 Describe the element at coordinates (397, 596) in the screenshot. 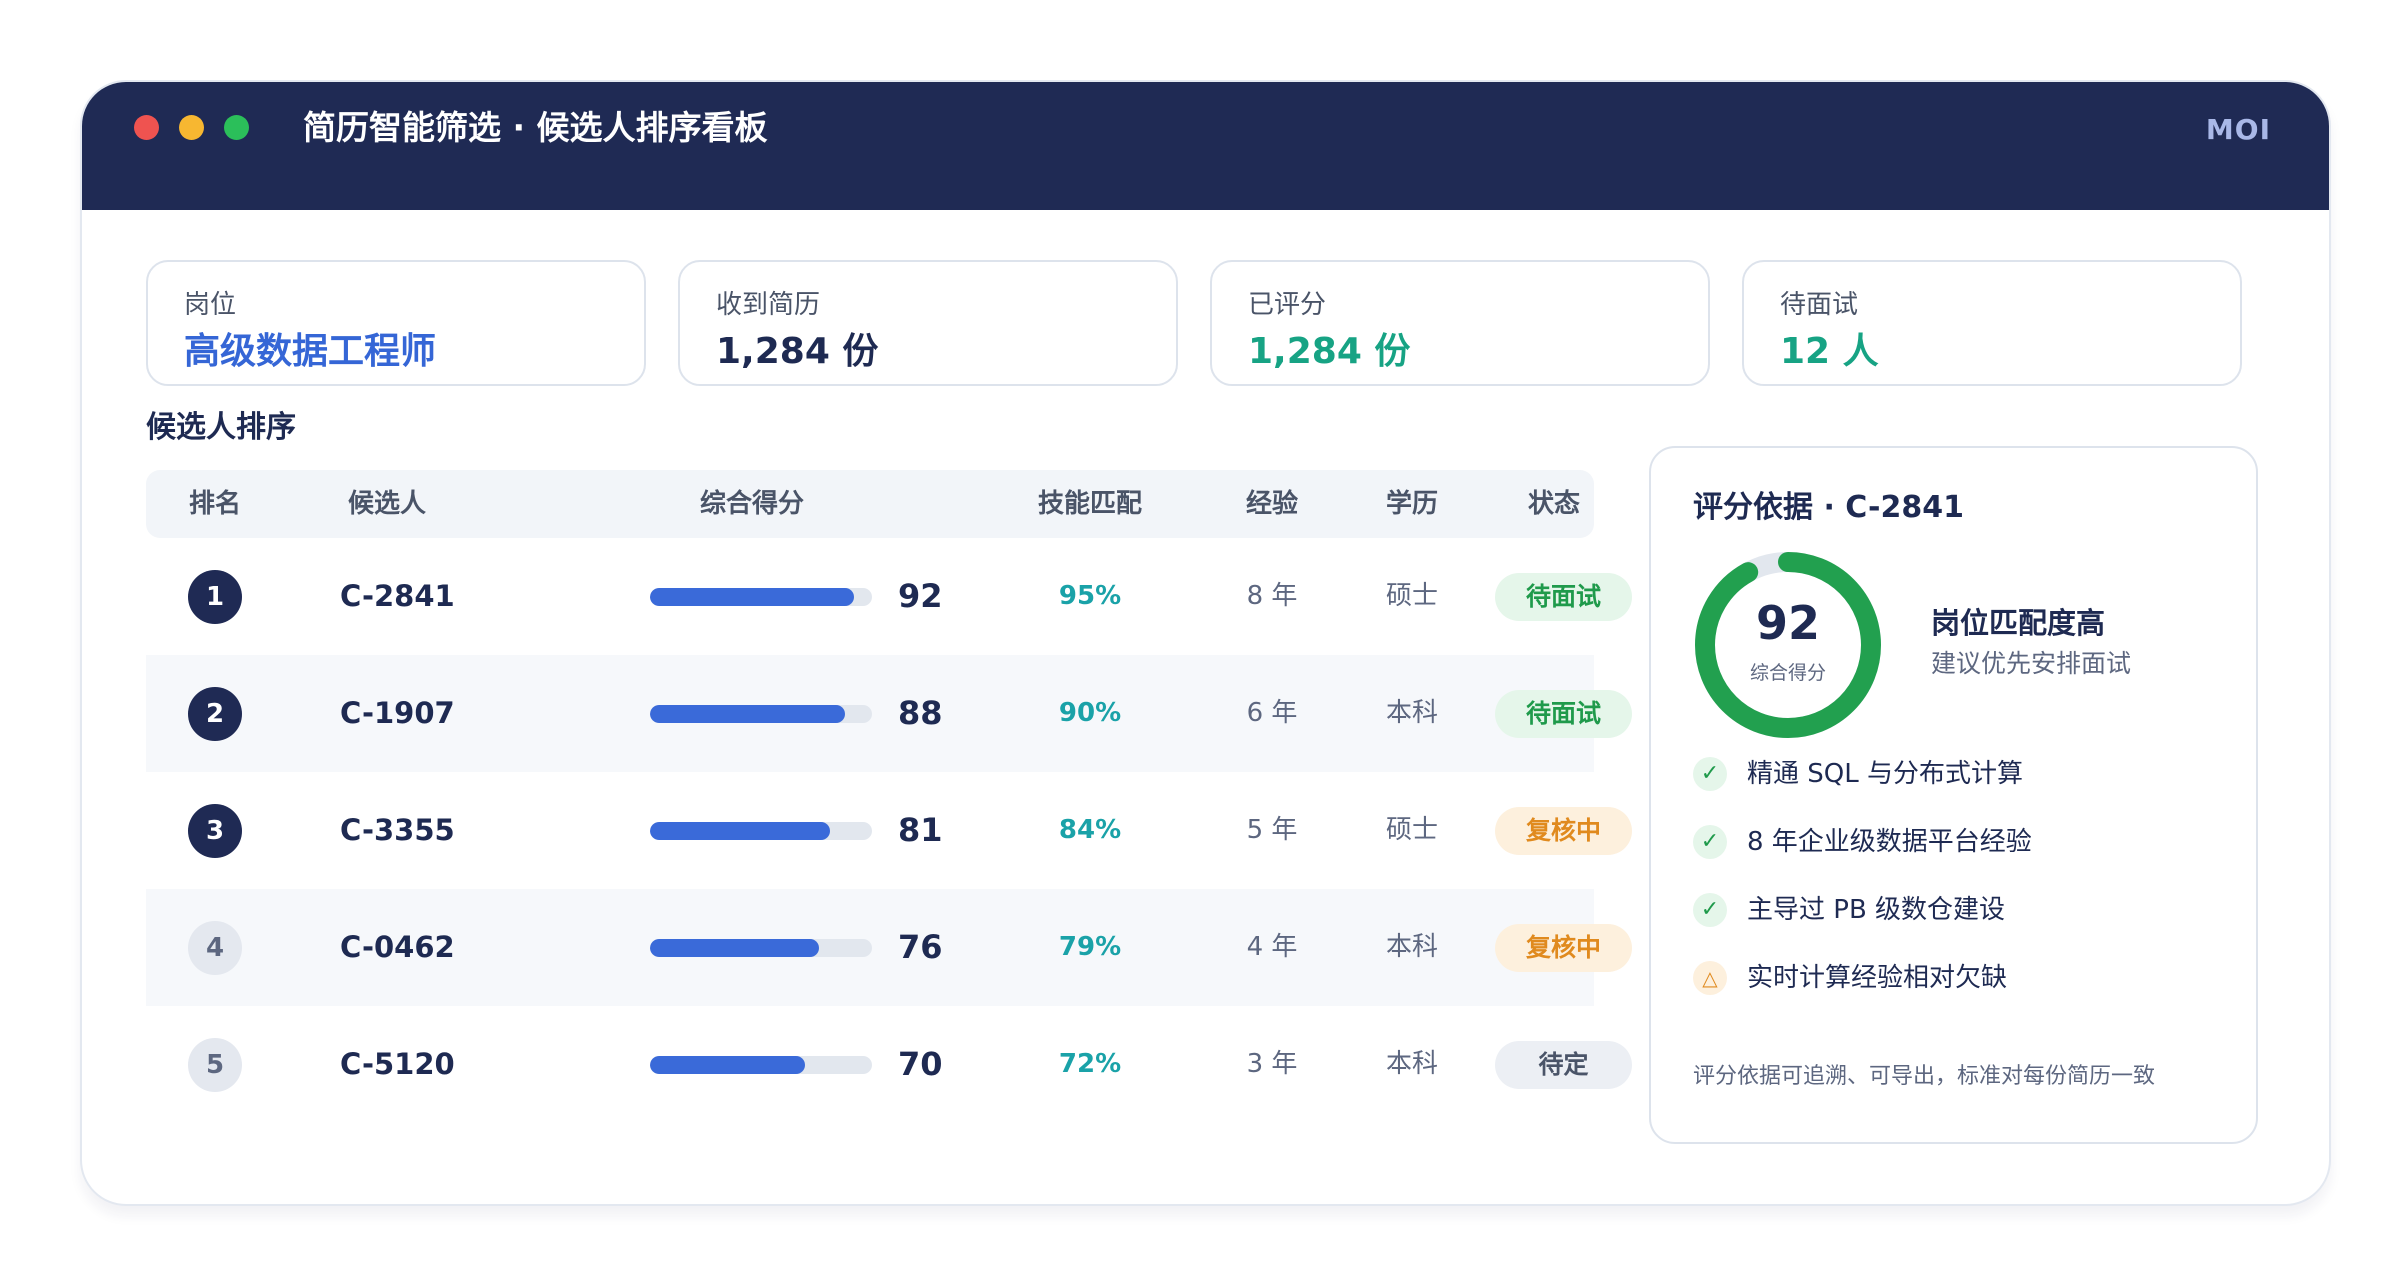

I see `candidate-id: C-2841` at that location.